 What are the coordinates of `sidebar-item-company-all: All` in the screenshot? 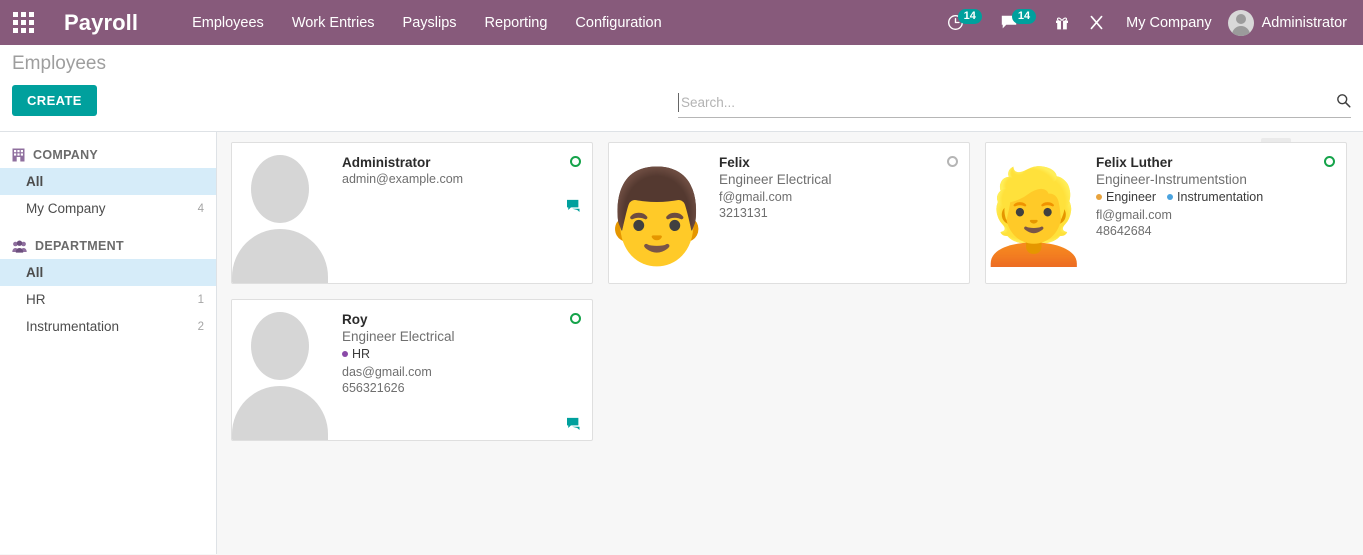 It's located at (108, 181).